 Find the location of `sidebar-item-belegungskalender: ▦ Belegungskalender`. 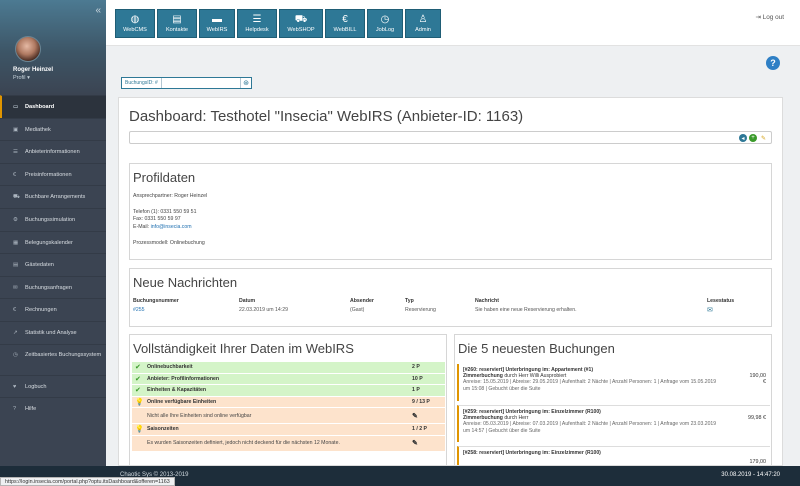

sidebar-item-belegungskalender: ▦ Belegungskalender is located at coordinates (53, 242).